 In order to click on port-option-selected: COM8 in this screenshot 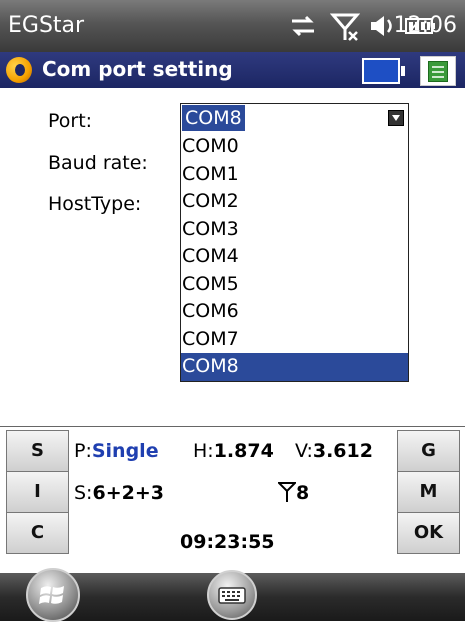, I will do `click(294, 367)`.